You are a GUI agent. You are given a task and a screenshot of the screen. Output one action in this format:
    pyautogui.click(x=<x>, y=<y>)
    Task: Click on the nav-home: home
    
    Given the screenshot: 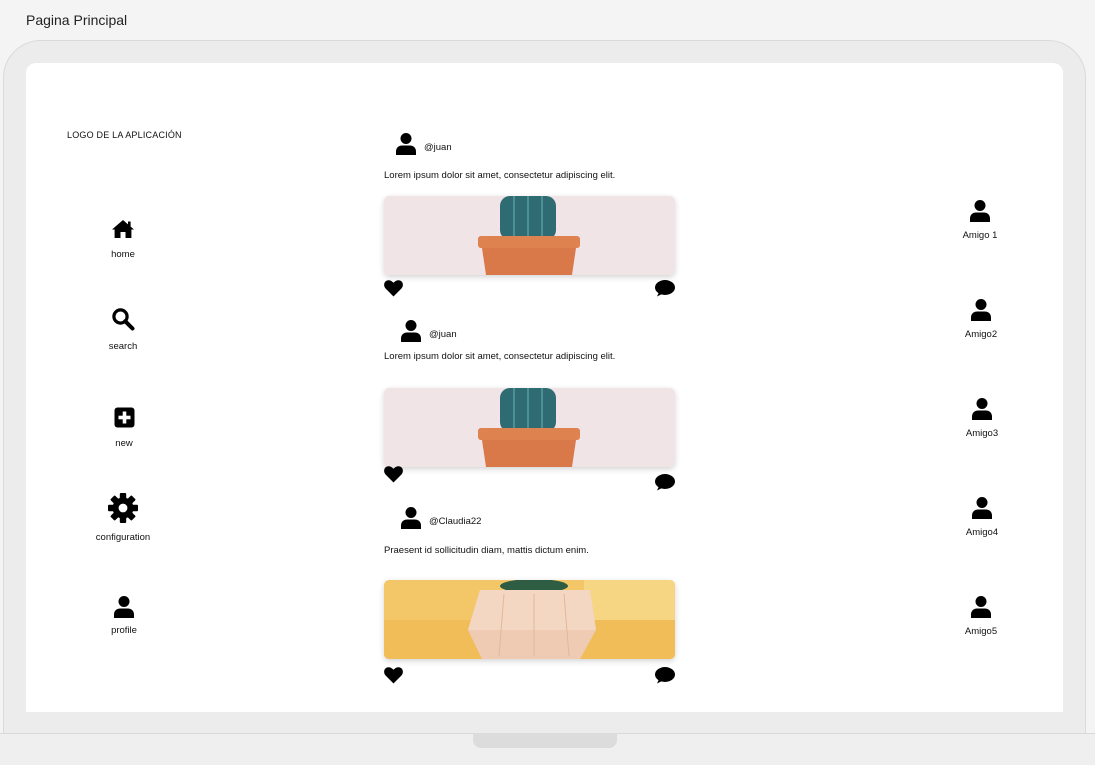 What is the action you would take?
    pyautogui.click(x=123, y=239)
    